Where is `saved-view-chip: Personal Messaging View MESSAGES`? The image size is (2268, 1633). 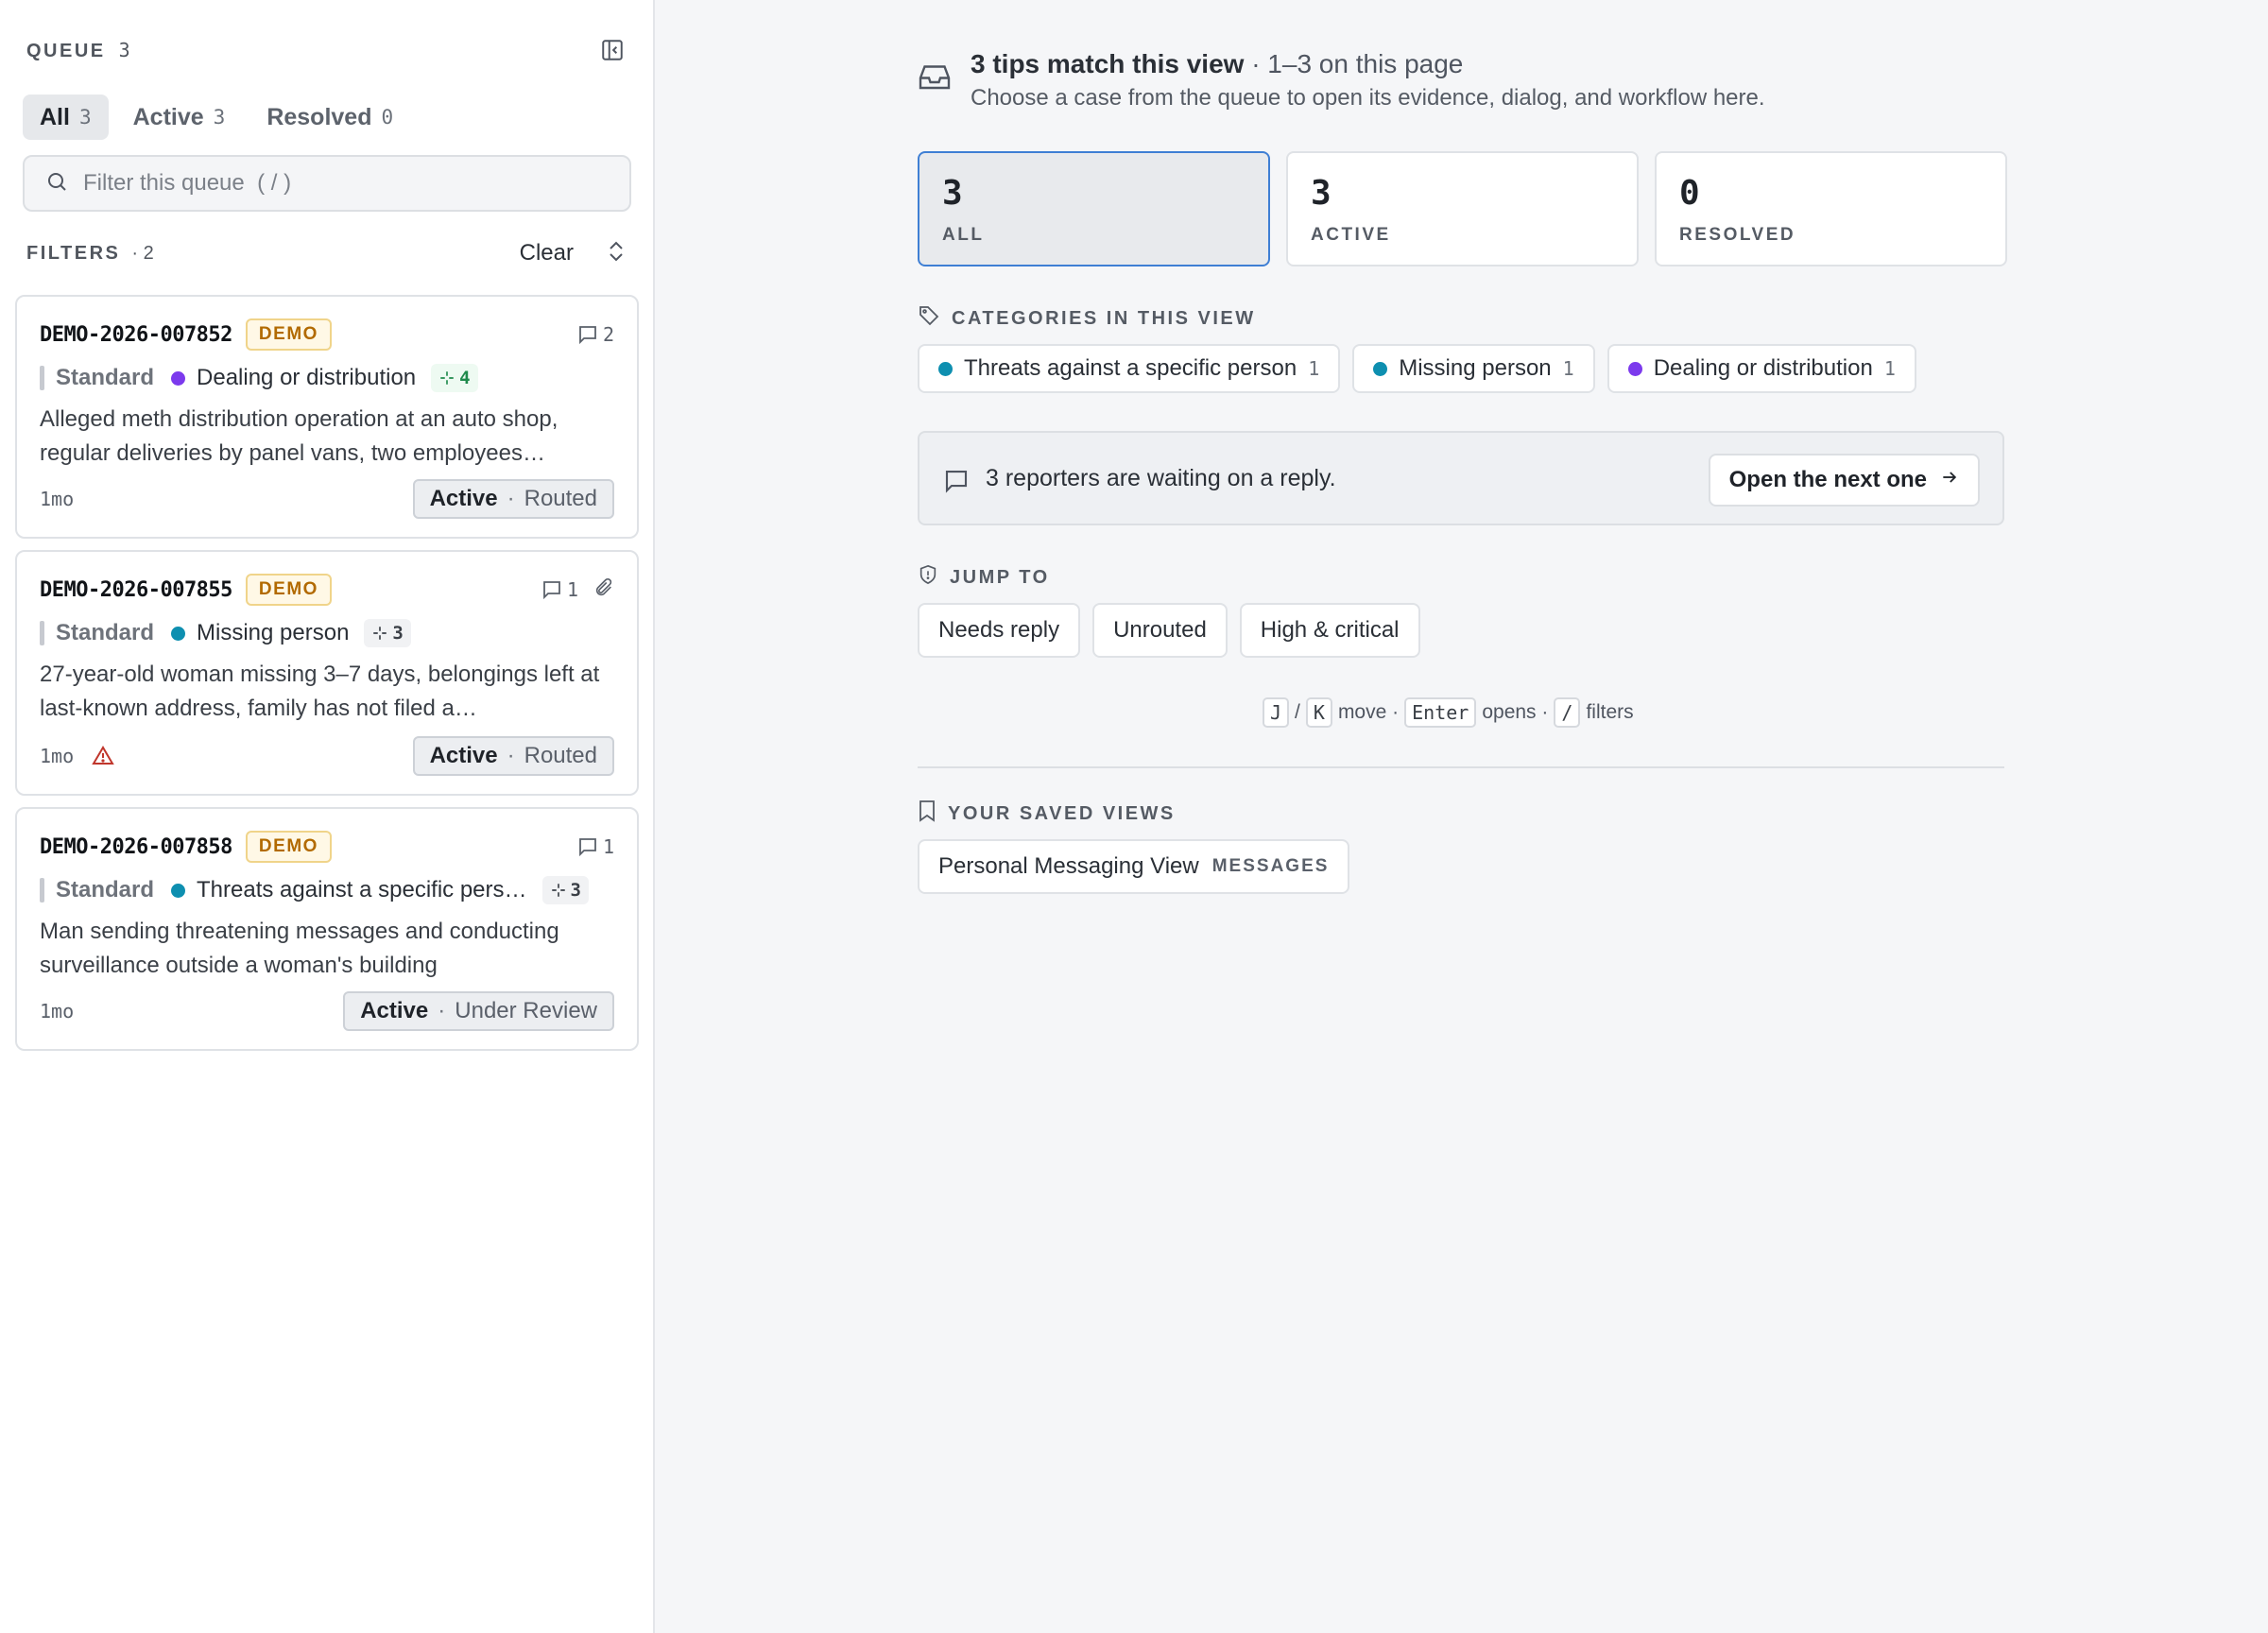 saved-view-chip: Personal Messaging View MESSAGES is located at coordinates (1134, 867).